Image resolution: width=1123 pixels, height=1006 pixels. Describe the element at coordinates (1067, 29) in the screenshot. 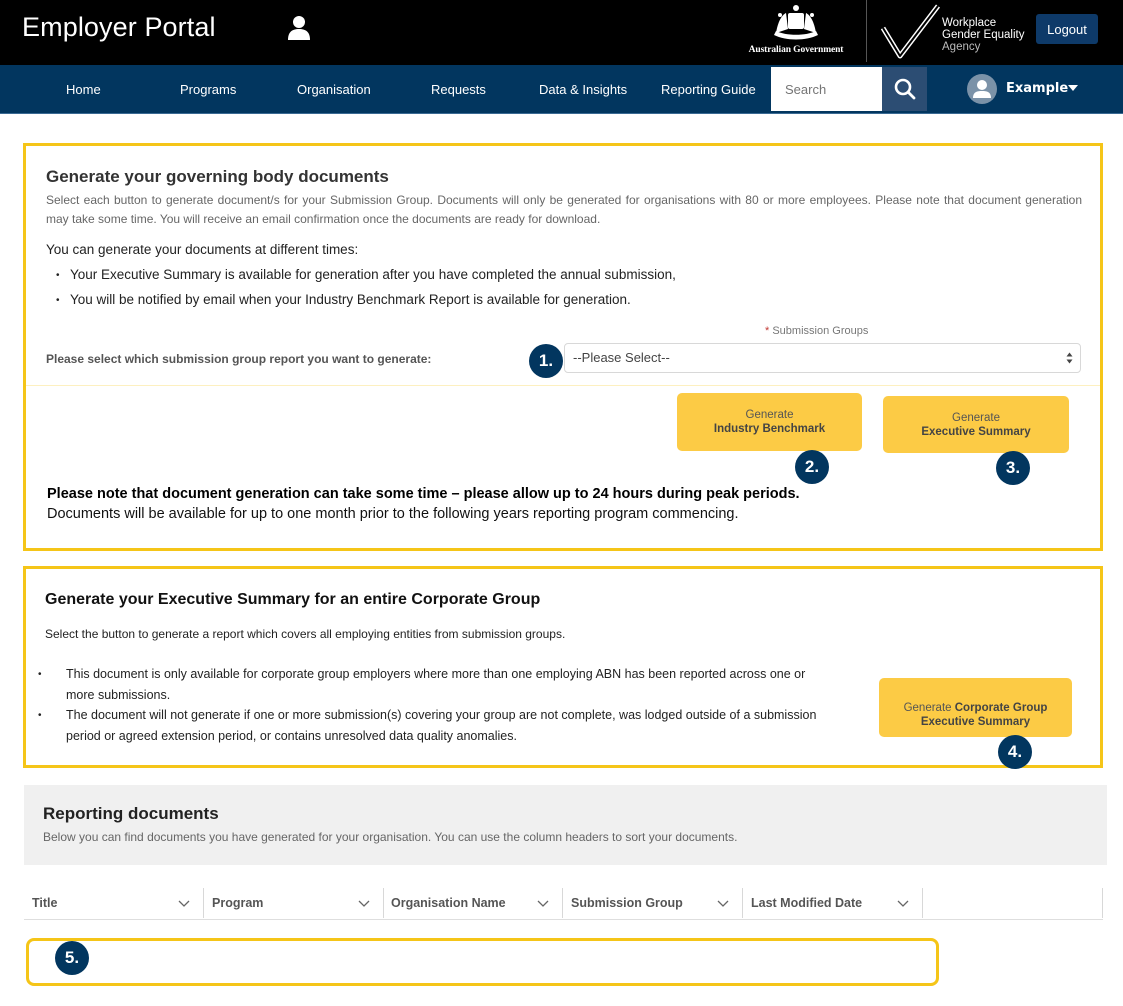

I see `logout-button: Logout` at that location.